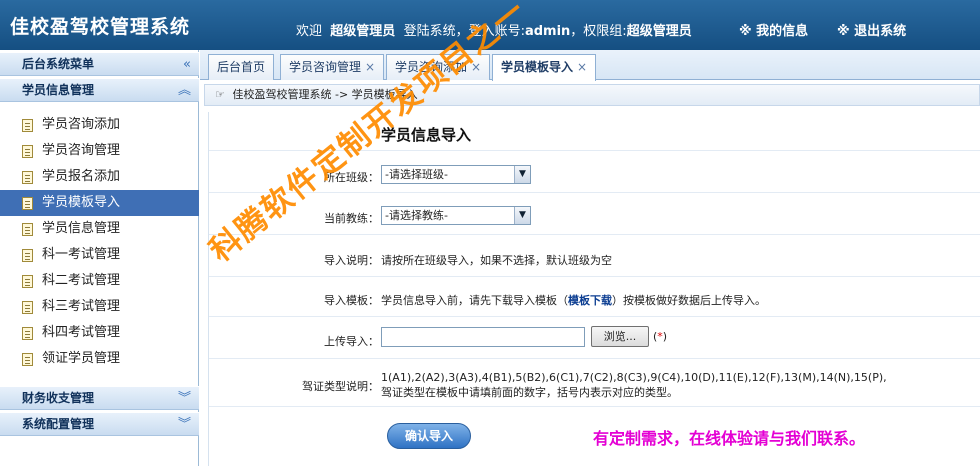 The width and height of the screenshot is (980, 466). I want to click on sidebar-menu-title: 后台系统菜单, so click(58, 64).